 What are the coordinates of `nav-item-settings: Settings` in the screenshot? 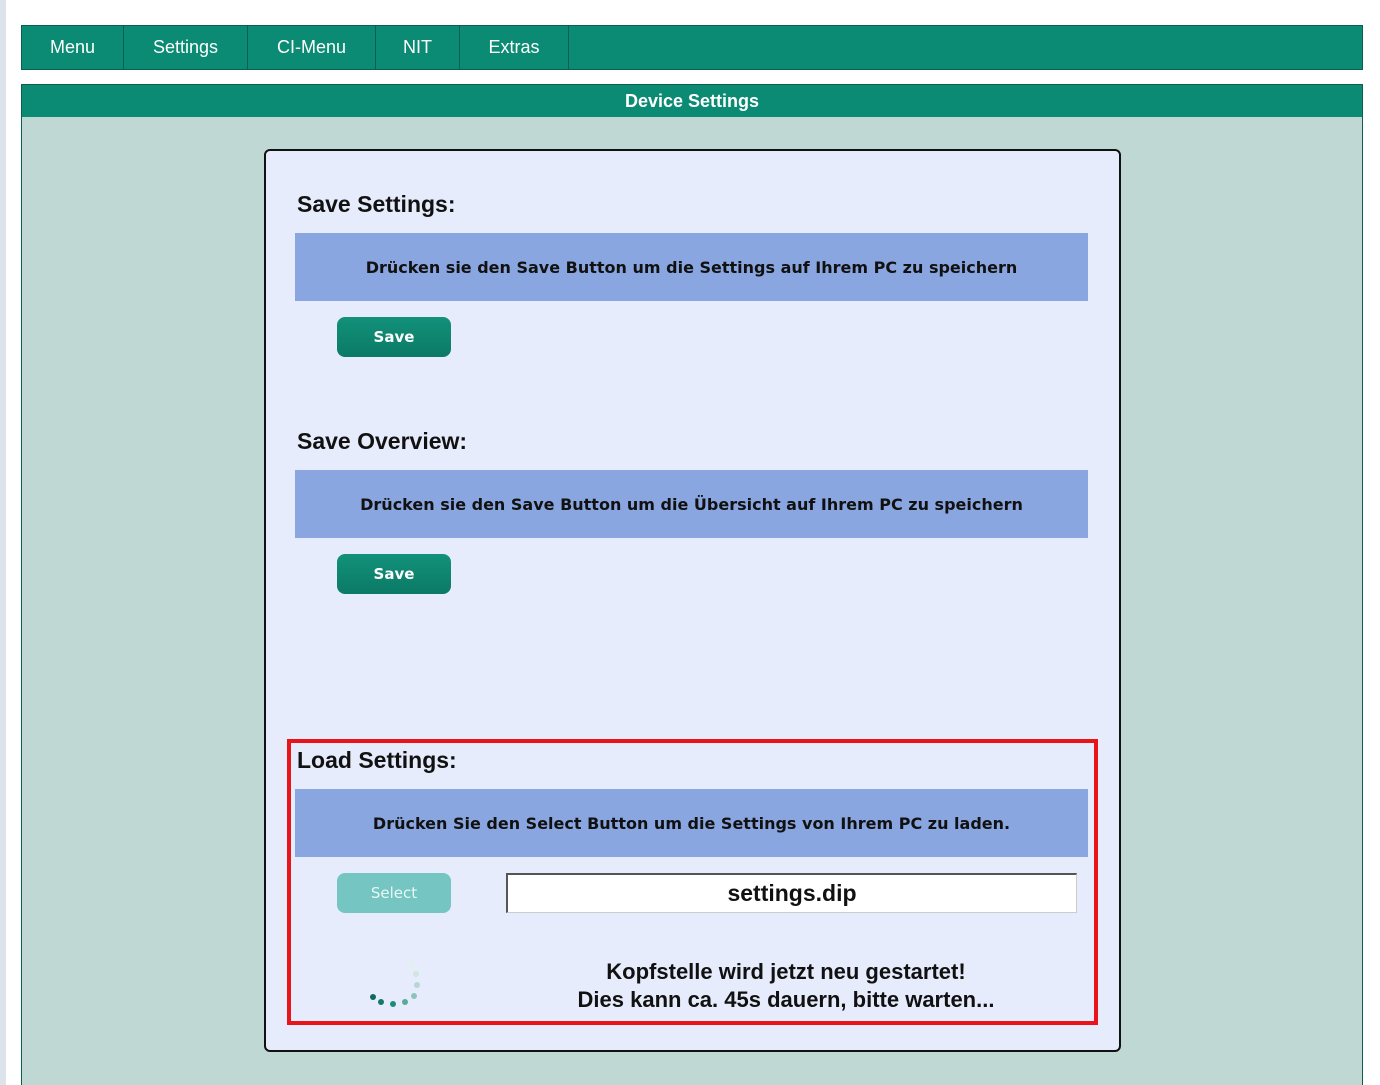 It's located at (186, 47).